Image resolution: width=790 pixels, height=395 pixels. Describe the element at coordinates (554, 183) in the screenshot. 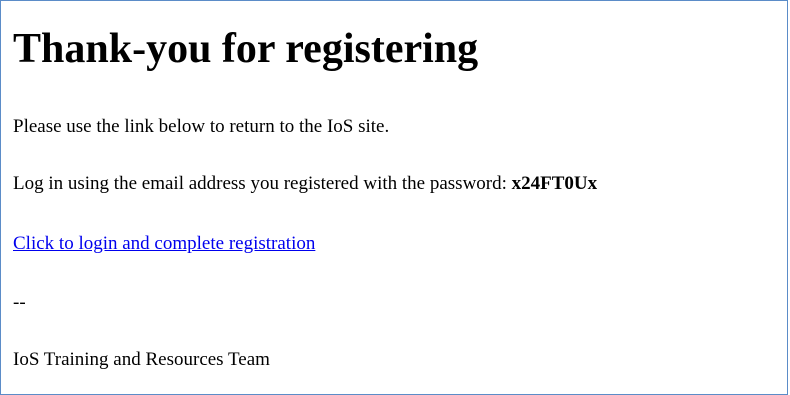

I see `password-value: x24FT0Ux` at that location.